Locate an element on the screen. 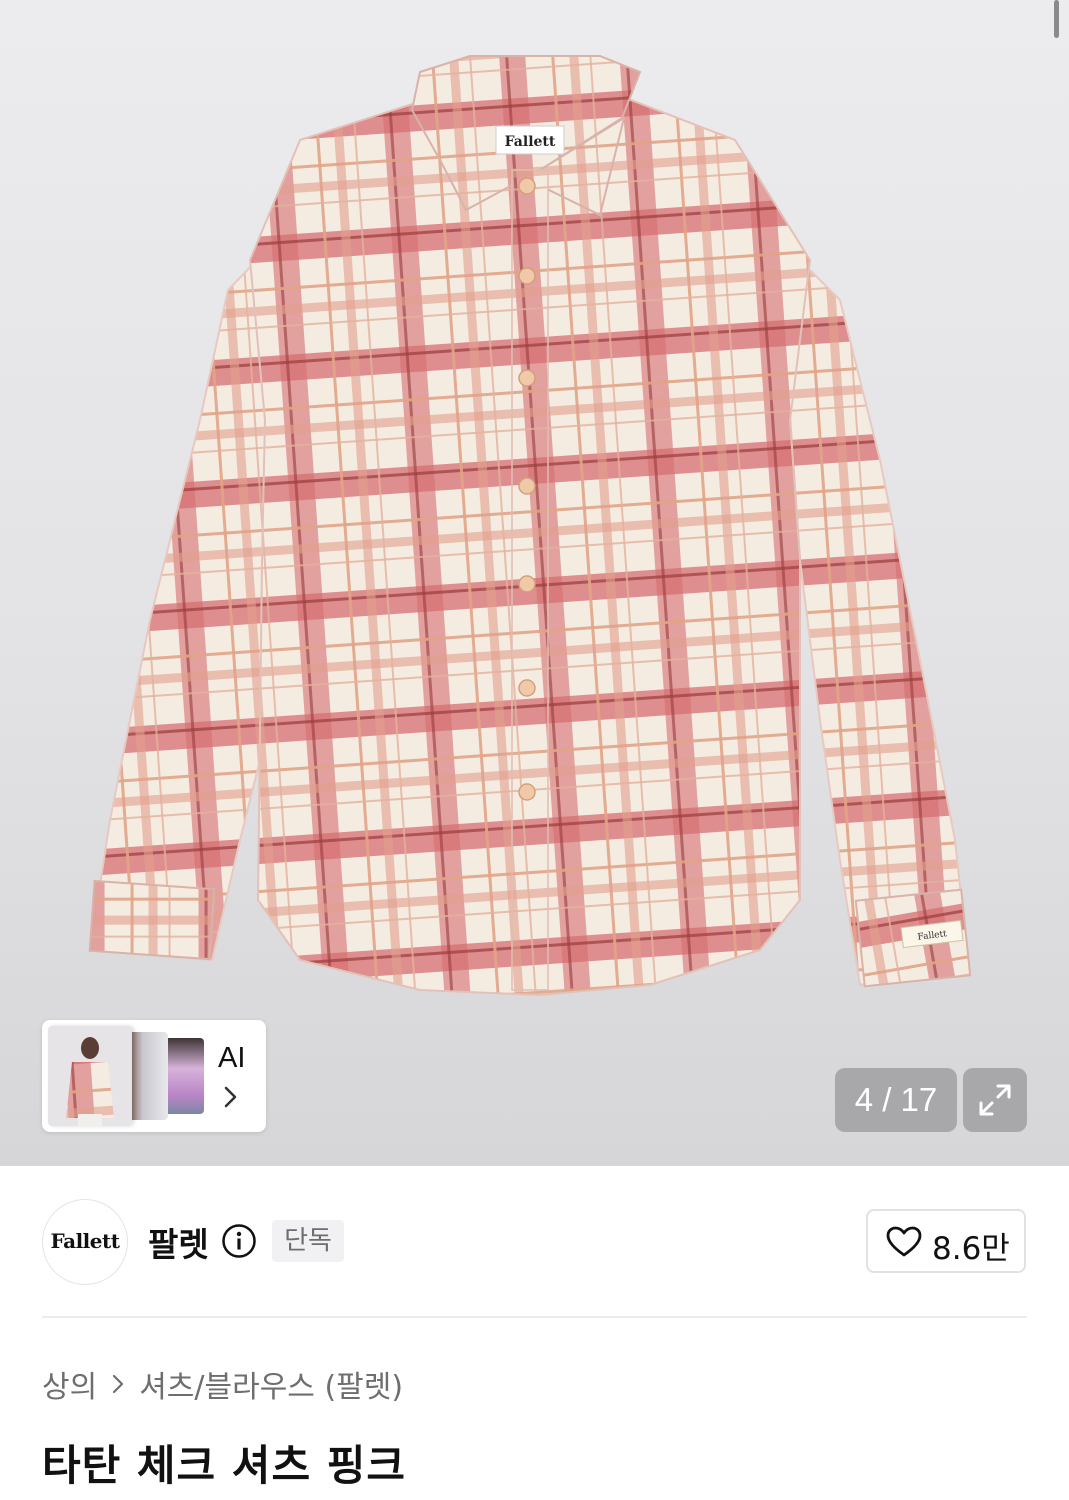 Image resolution: width=1069 pixels, height=1500 pixels. like-count: 8.6만 is located at coordinates (971, 1249).